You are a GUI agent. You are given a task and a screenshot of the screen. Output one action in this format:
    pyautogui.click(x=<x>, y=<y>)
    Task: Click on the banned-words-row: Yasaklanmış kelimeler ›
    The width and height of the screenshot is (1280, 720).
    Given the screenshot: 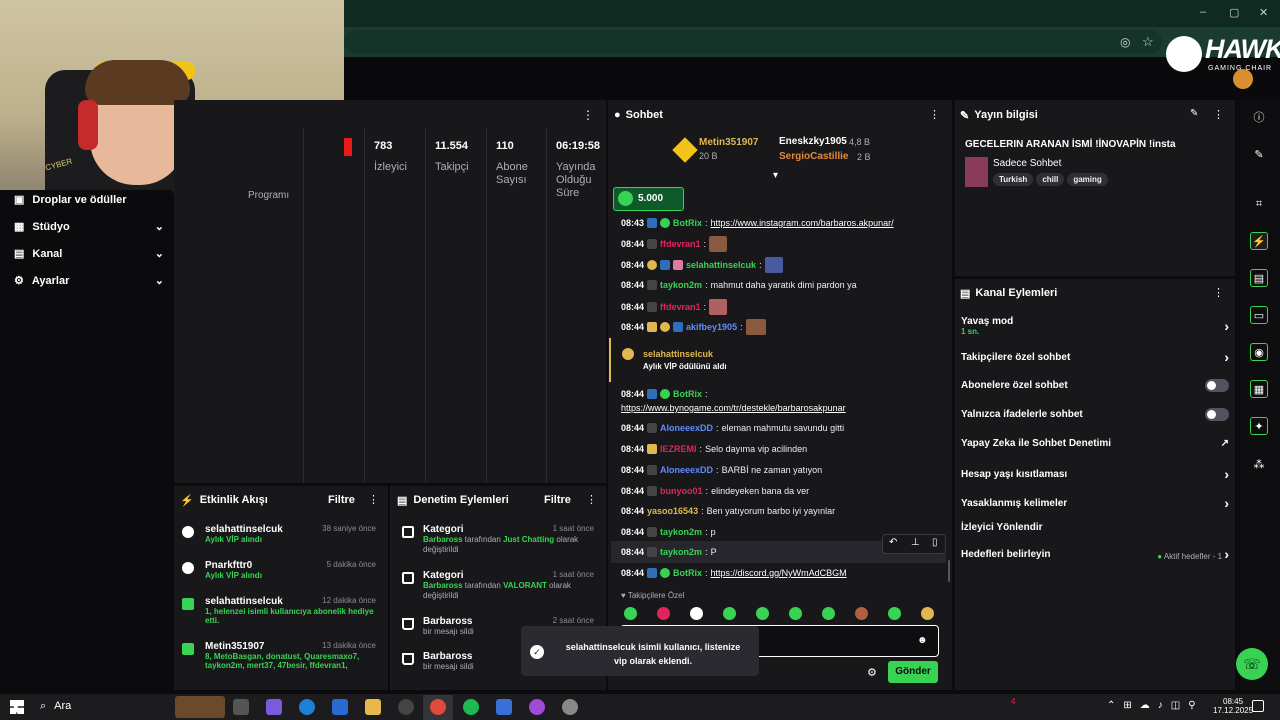 What is the action you would take?
    pyautogui.click(x=1095, y=503)
    